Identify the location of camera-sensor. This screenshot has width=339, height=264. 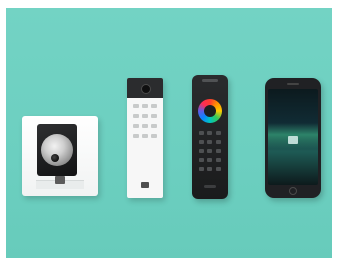
(55, 158).